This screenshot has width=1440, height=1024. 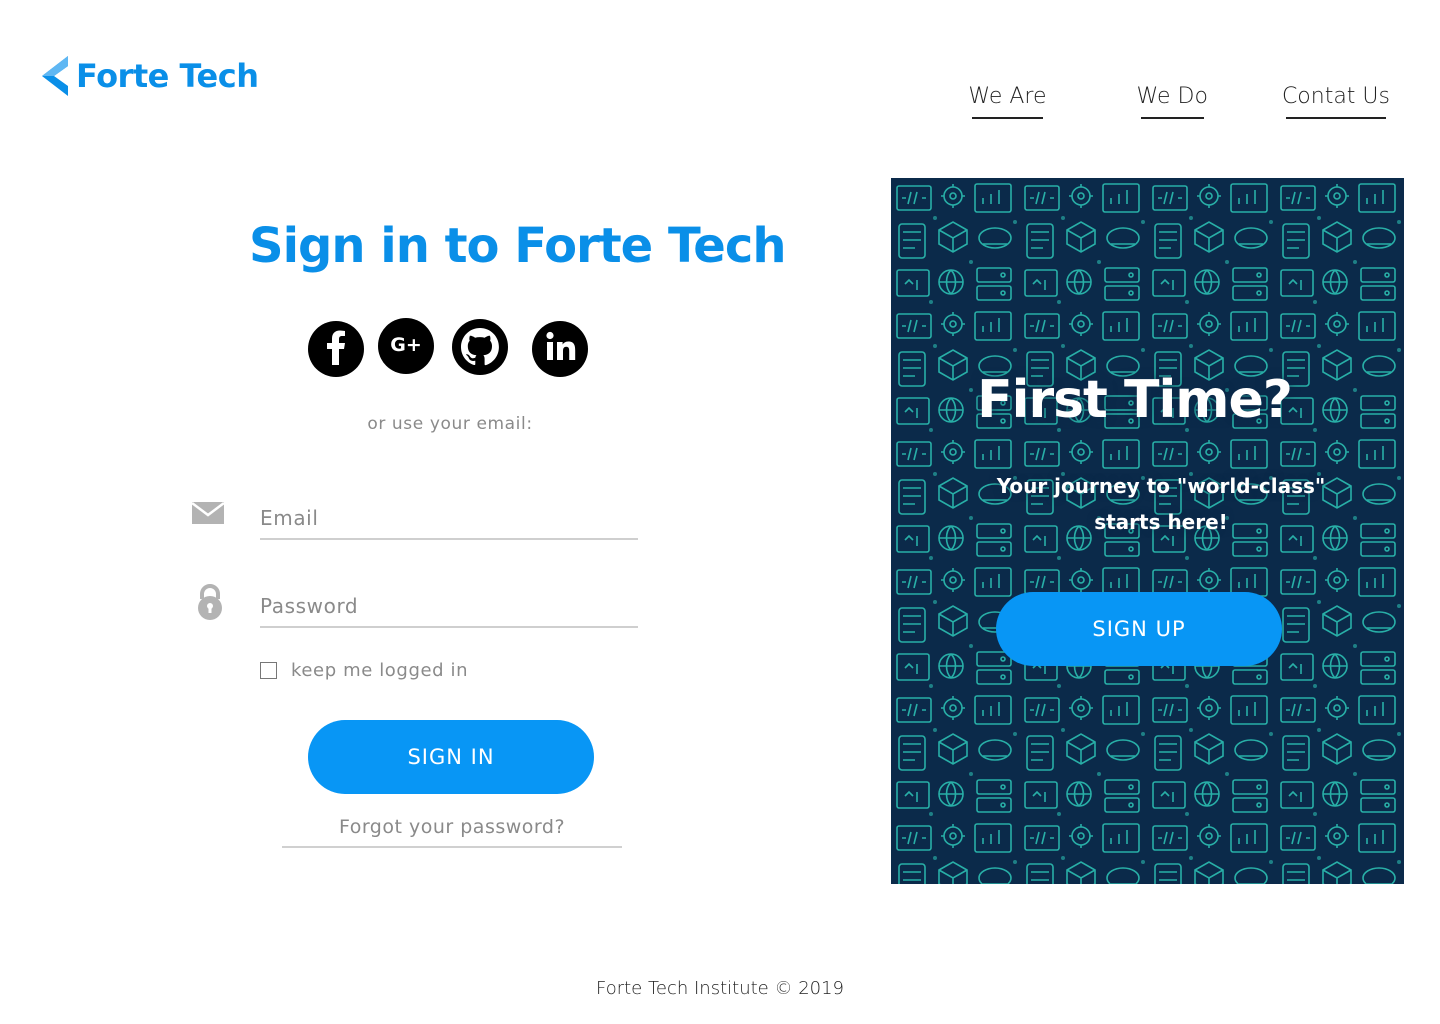 I want to click on remember-me-label: keep me logged in, so click(x=380, y=670).